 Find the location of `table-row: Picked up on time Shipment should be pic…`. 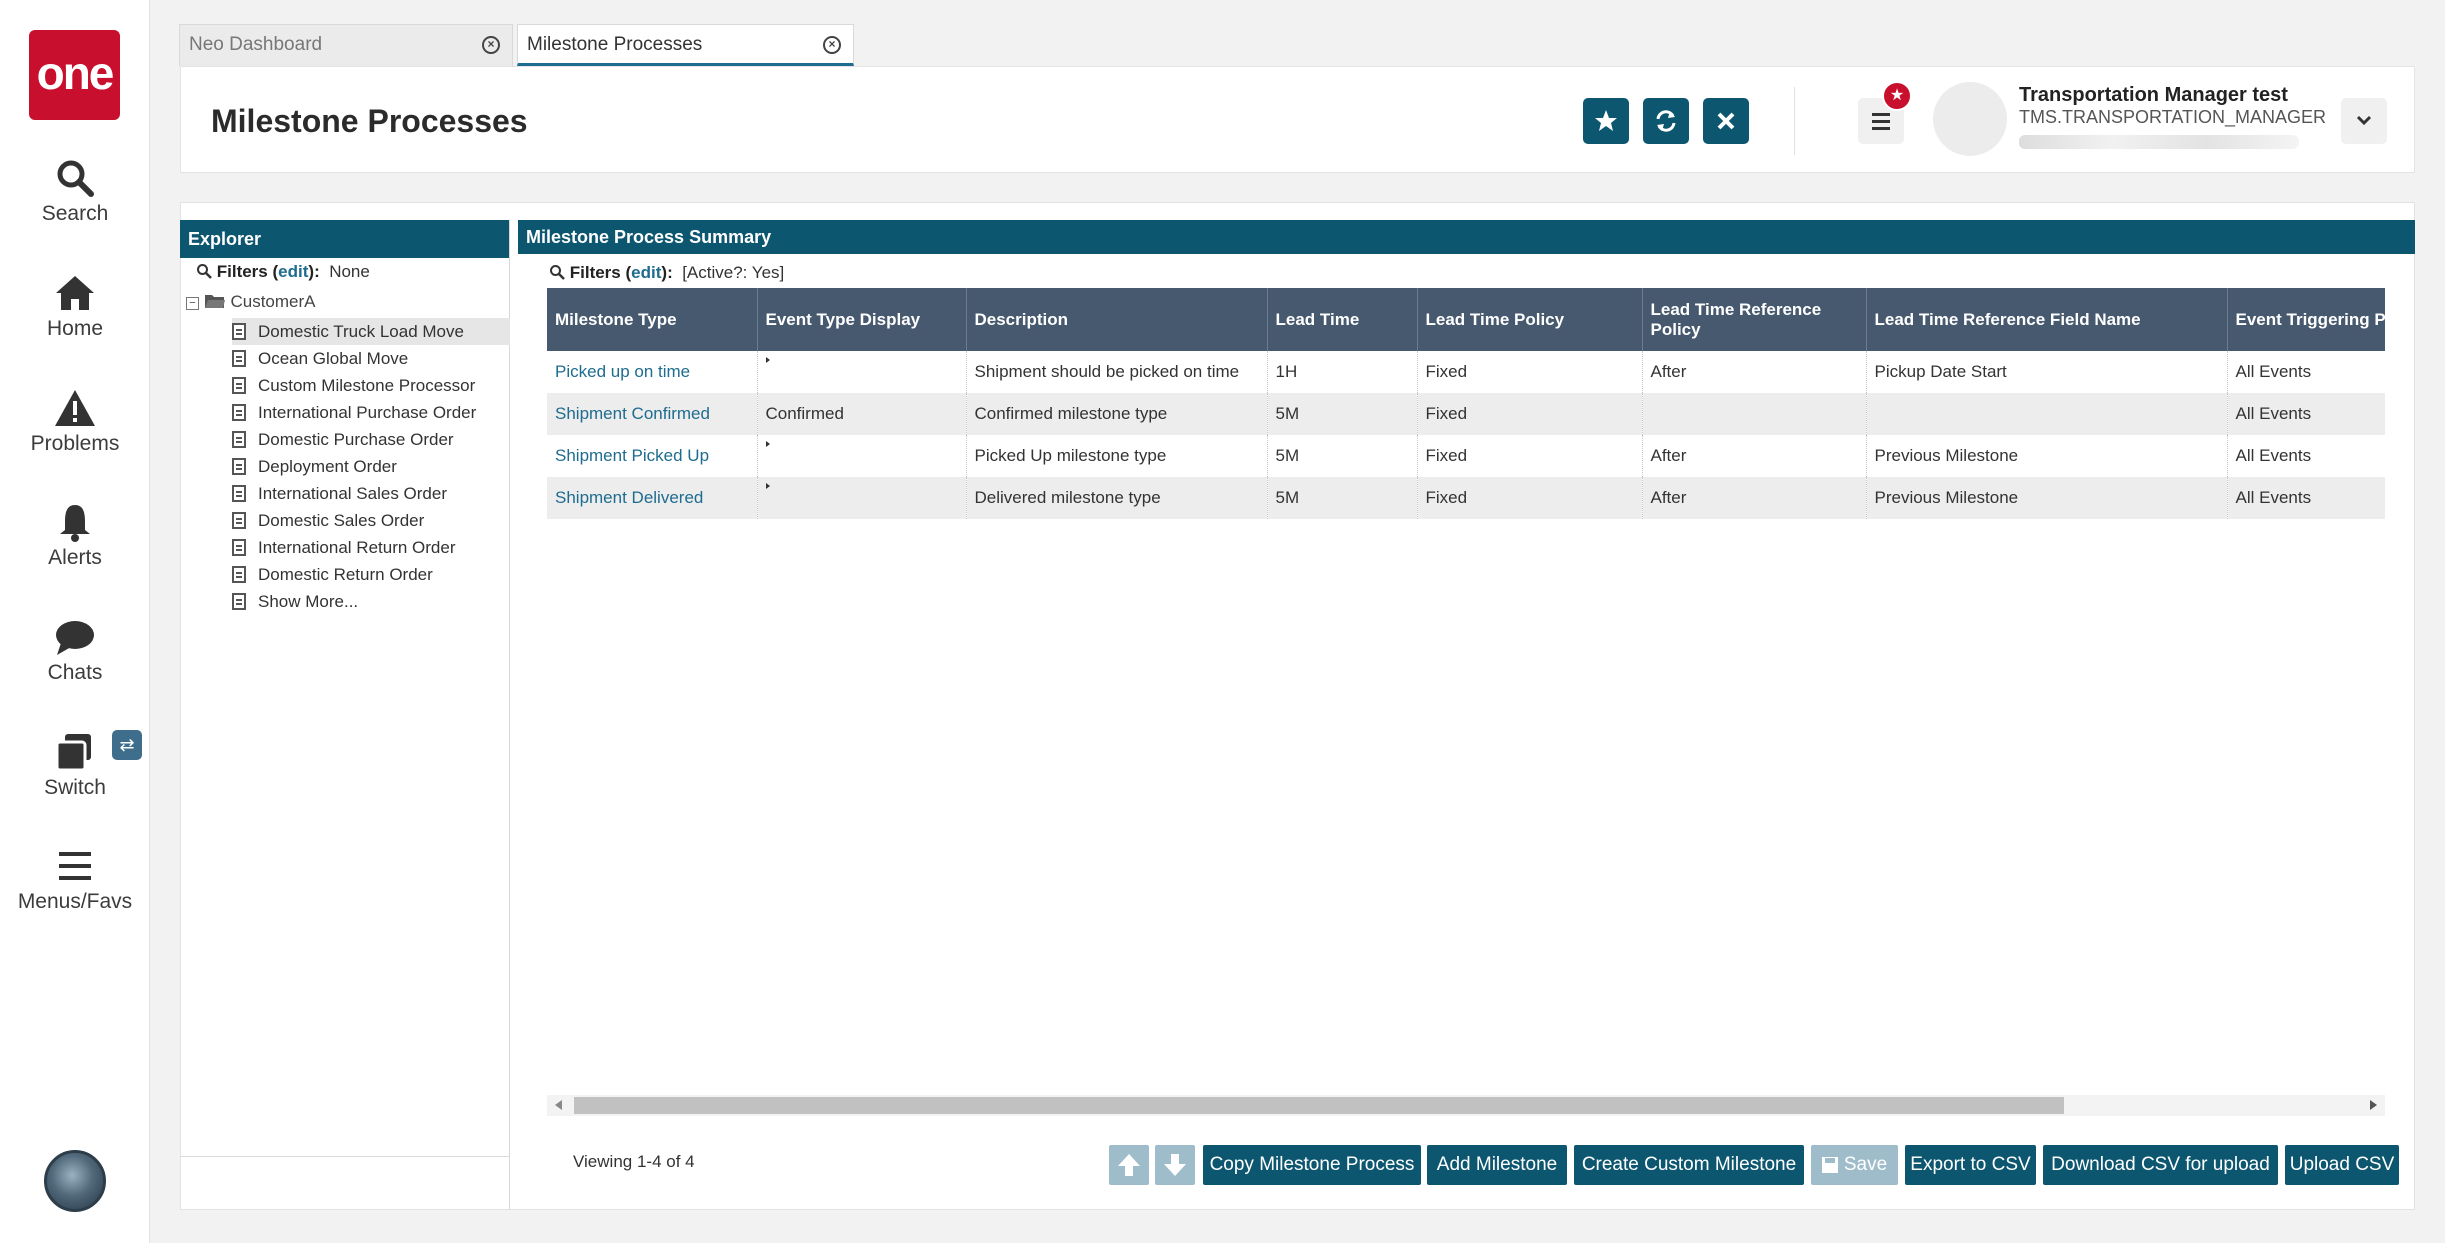

table-row: Picked up on time Shipment should be pic… is located at coordinates (1466, 372).